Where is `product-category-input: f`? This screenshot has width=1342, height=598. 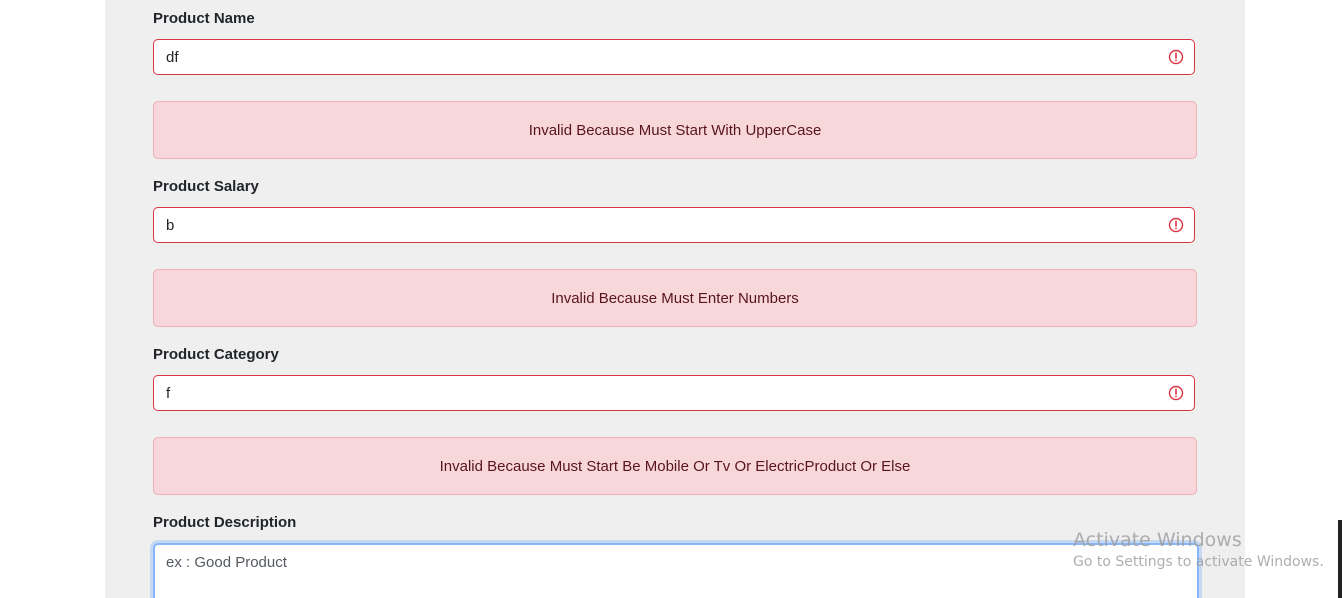 product-category-input: f is located at coordinates (674, 393).